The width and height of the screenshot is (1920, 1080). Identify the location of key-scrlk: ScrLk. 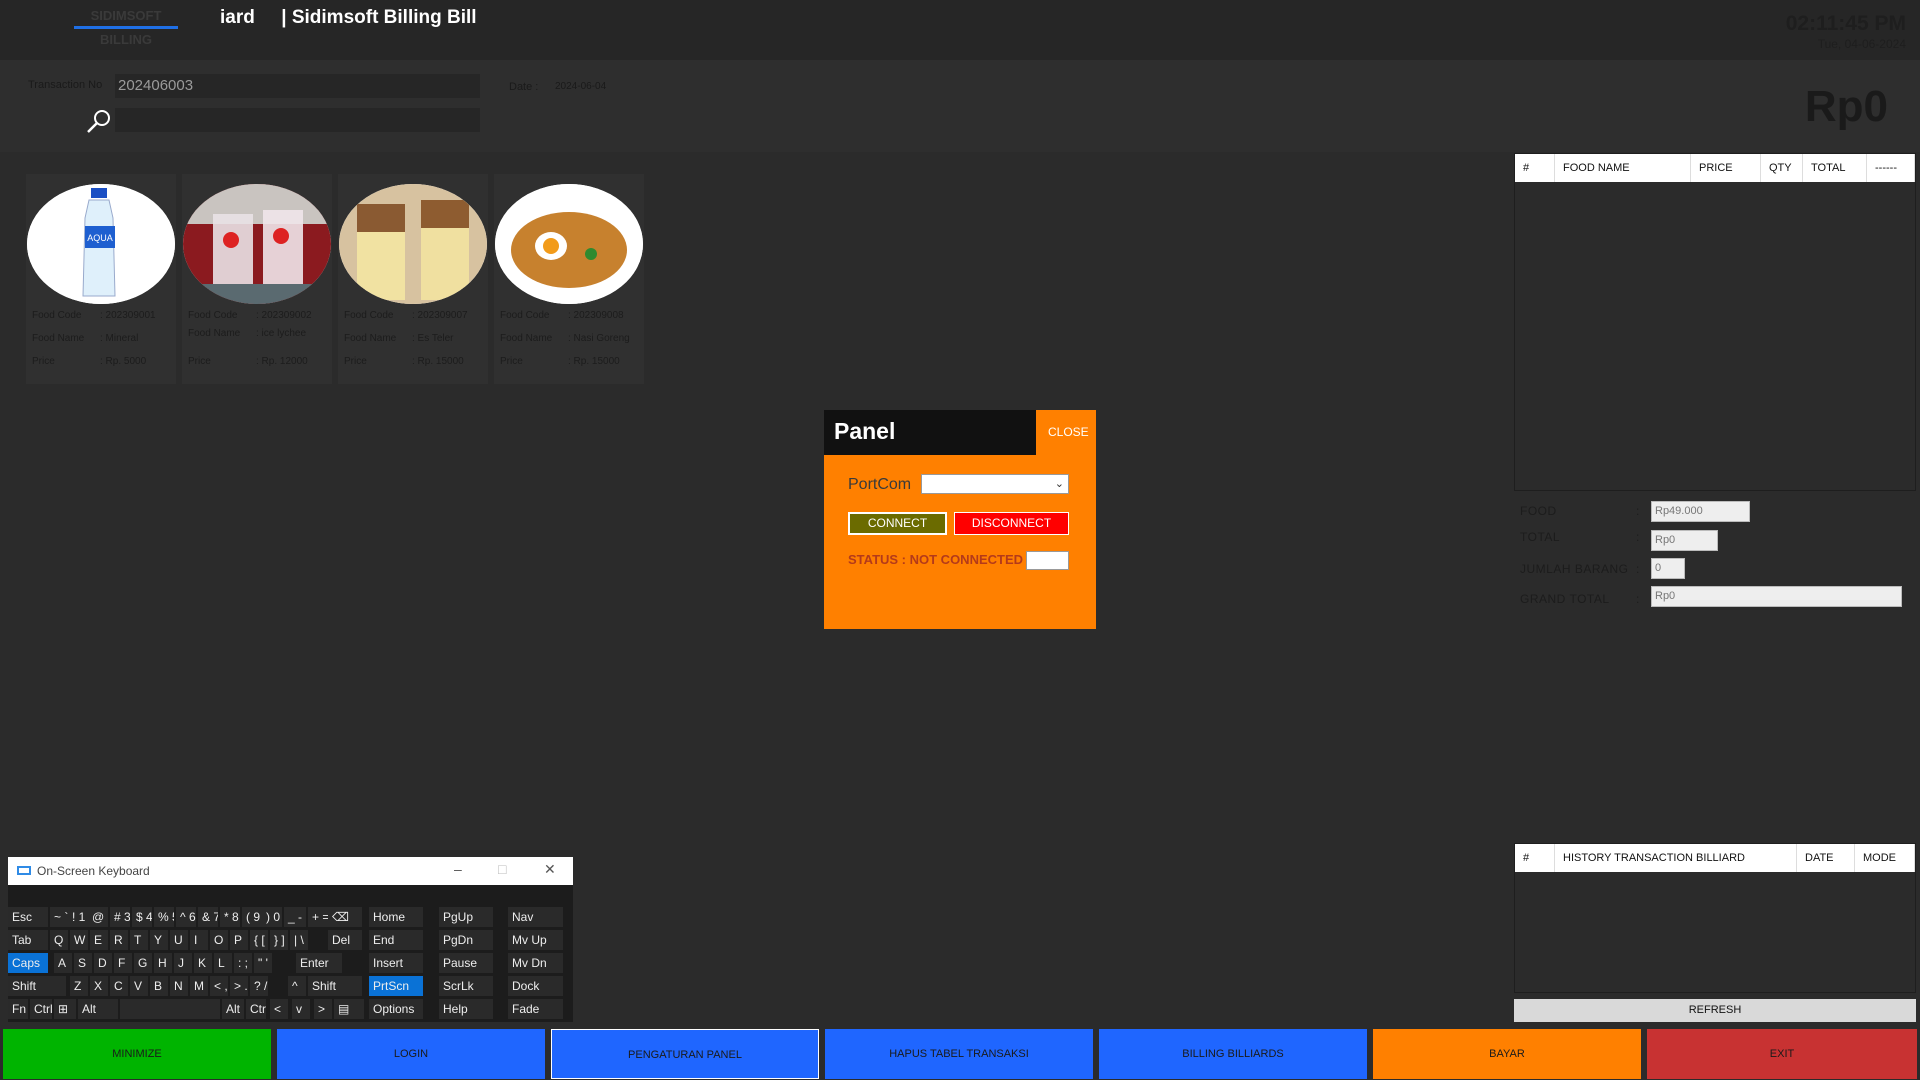
(466, 986).